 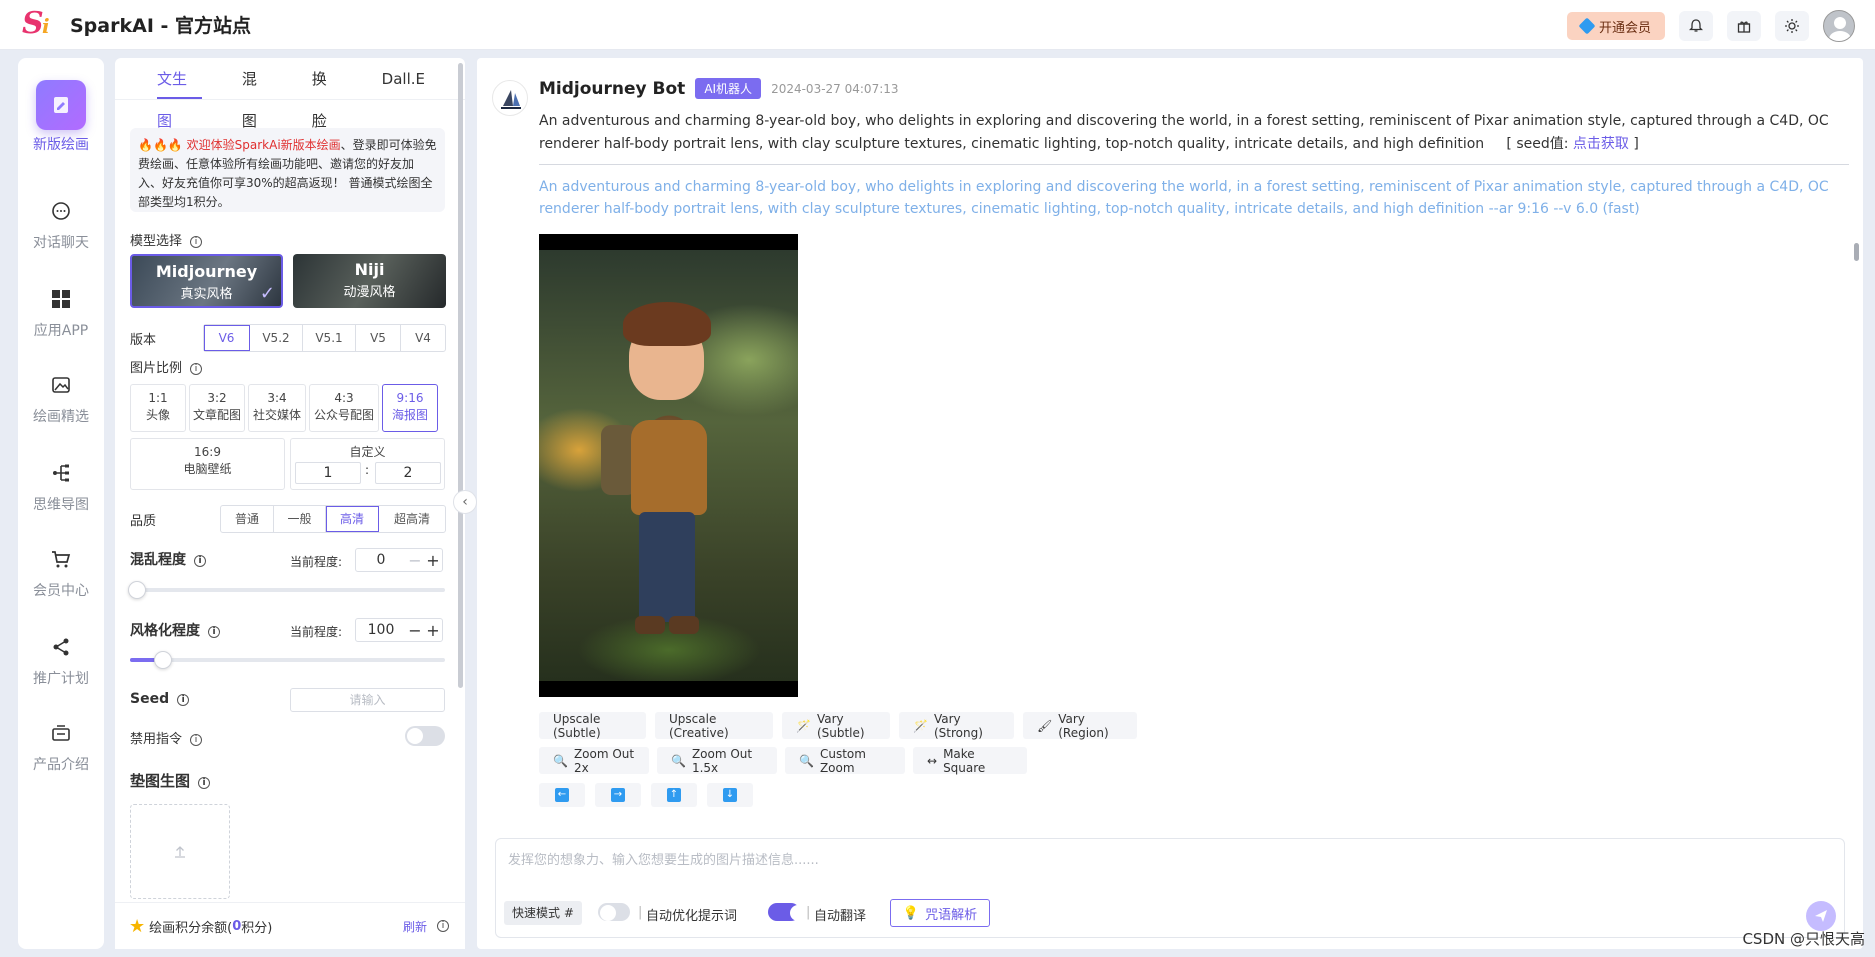 I want to click on auto-translate-toggle, so click(x=787, y=912).